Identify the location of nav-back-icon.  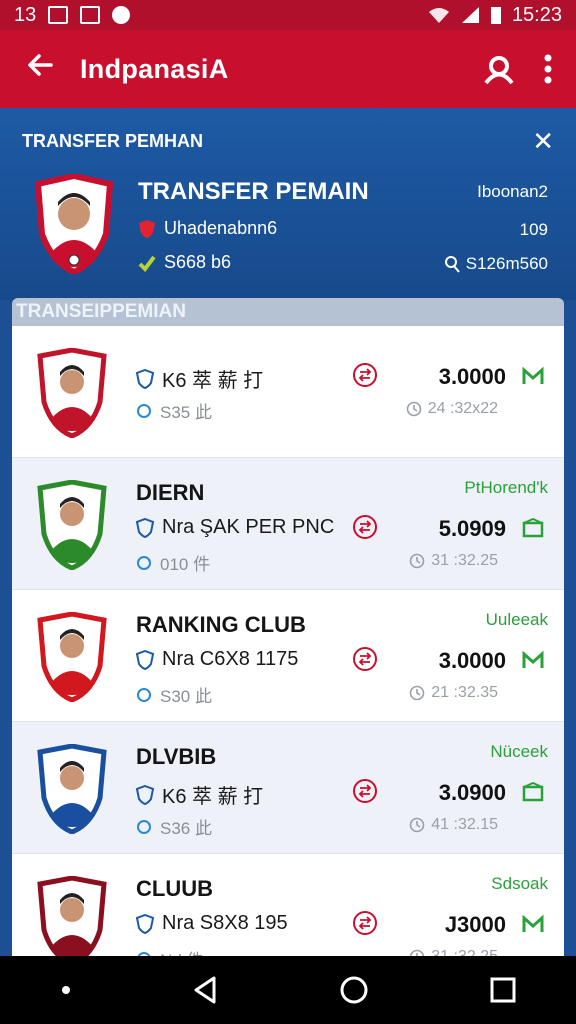
(205, 990).